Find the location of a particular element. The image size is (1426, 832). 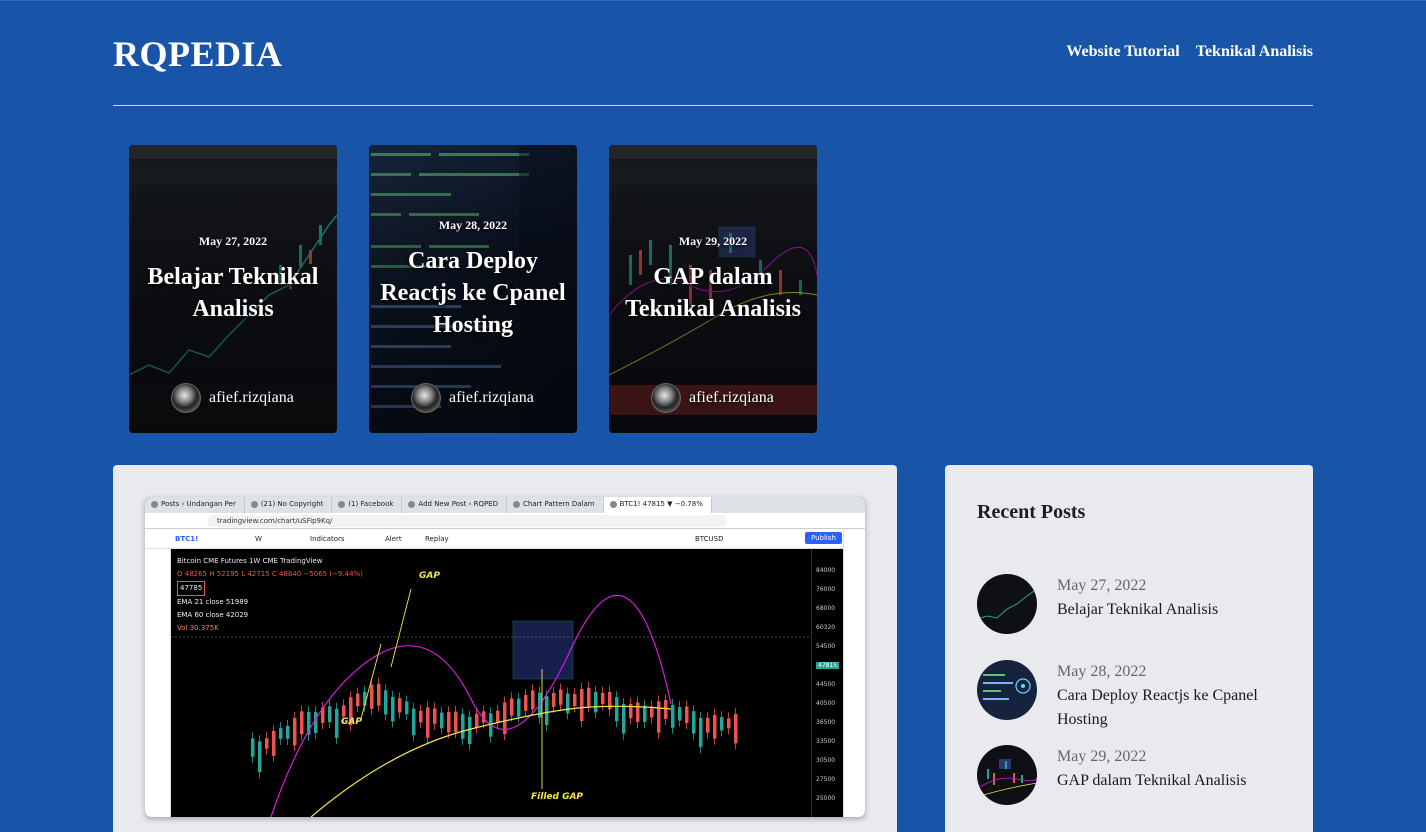

recent-post-item: May 27, 2022 Belajar Teknikal Analisis is located at coordinates (1132, 604).